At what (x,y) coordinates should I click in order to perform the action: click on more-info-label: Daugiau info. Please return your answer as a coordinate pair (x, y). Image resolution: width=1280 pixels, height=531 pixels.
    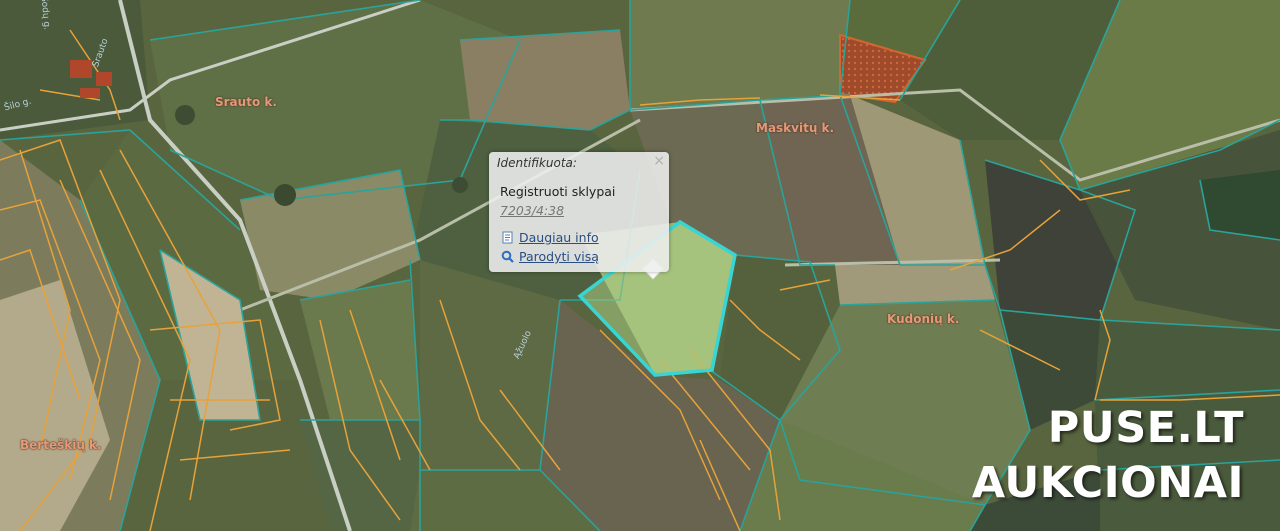
    Looking at the image, I should click on (559, 237).